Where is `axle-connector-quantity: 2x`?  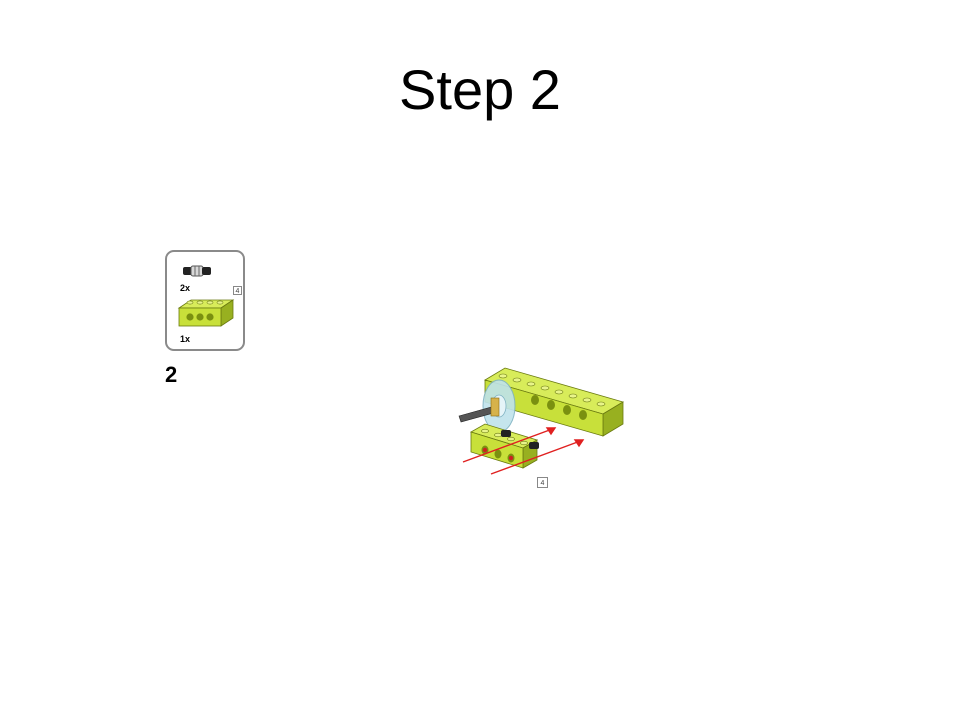 axle-connector-quantity: 2x is located at coordinates (185, 288).